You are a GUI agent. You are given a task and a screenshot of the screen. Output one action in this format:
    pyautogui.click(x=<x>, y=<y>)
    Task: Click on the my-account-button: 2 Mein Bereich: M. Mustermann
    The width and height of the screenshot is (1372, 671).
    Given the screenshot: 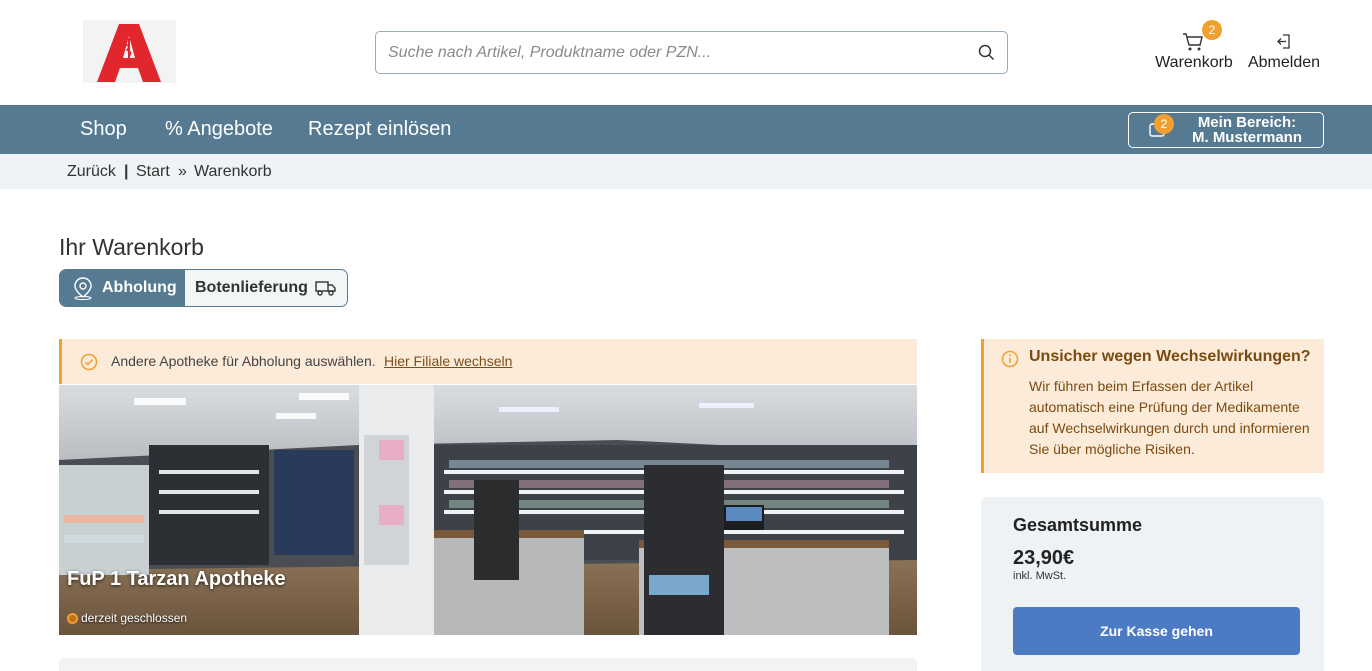 What is the action you would take?
    pyautogui.click(x=1226, y=130)
    